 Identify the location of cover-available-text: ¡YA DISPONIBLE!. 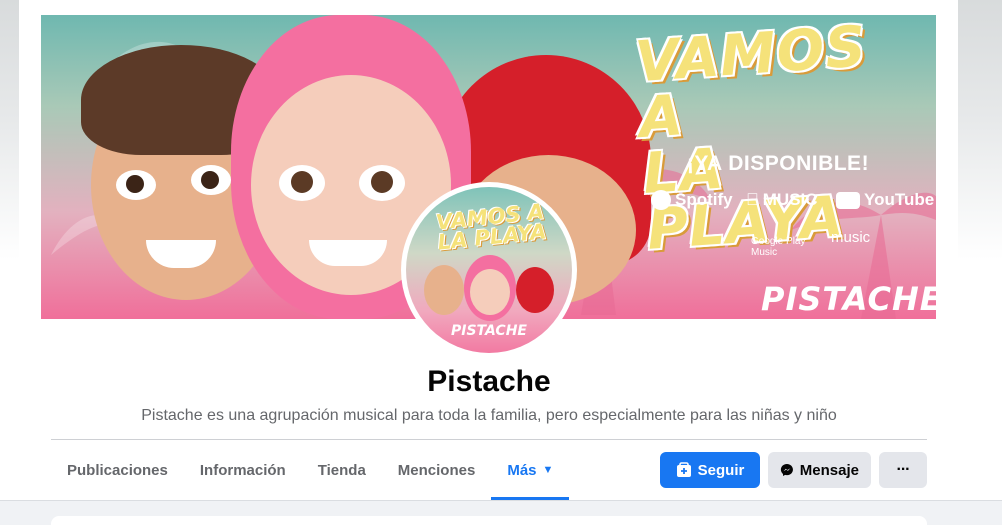
(778, 163).